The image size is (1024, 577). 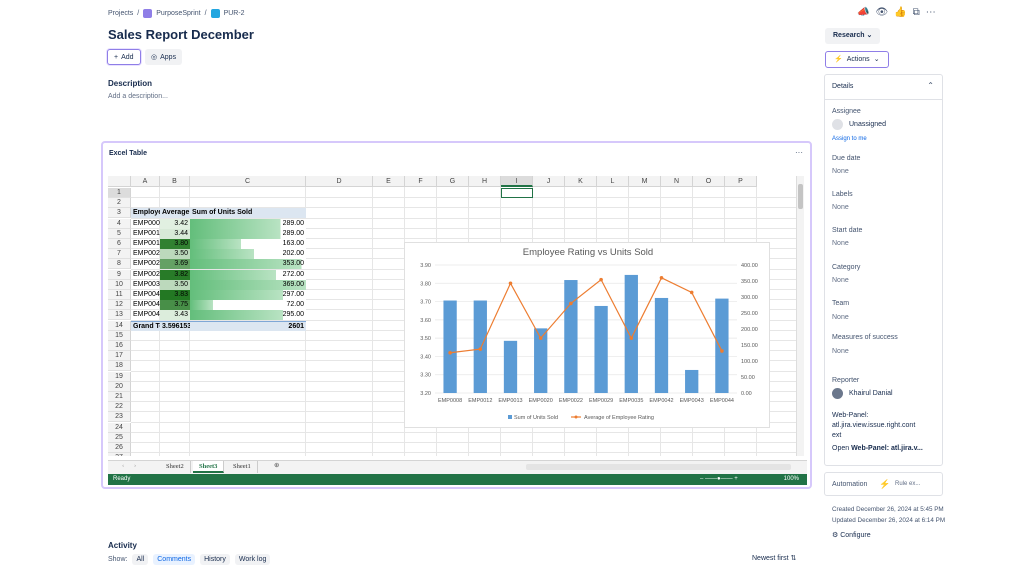 I want to click on table-cell: EMP0035, so click(x=145, y=285).